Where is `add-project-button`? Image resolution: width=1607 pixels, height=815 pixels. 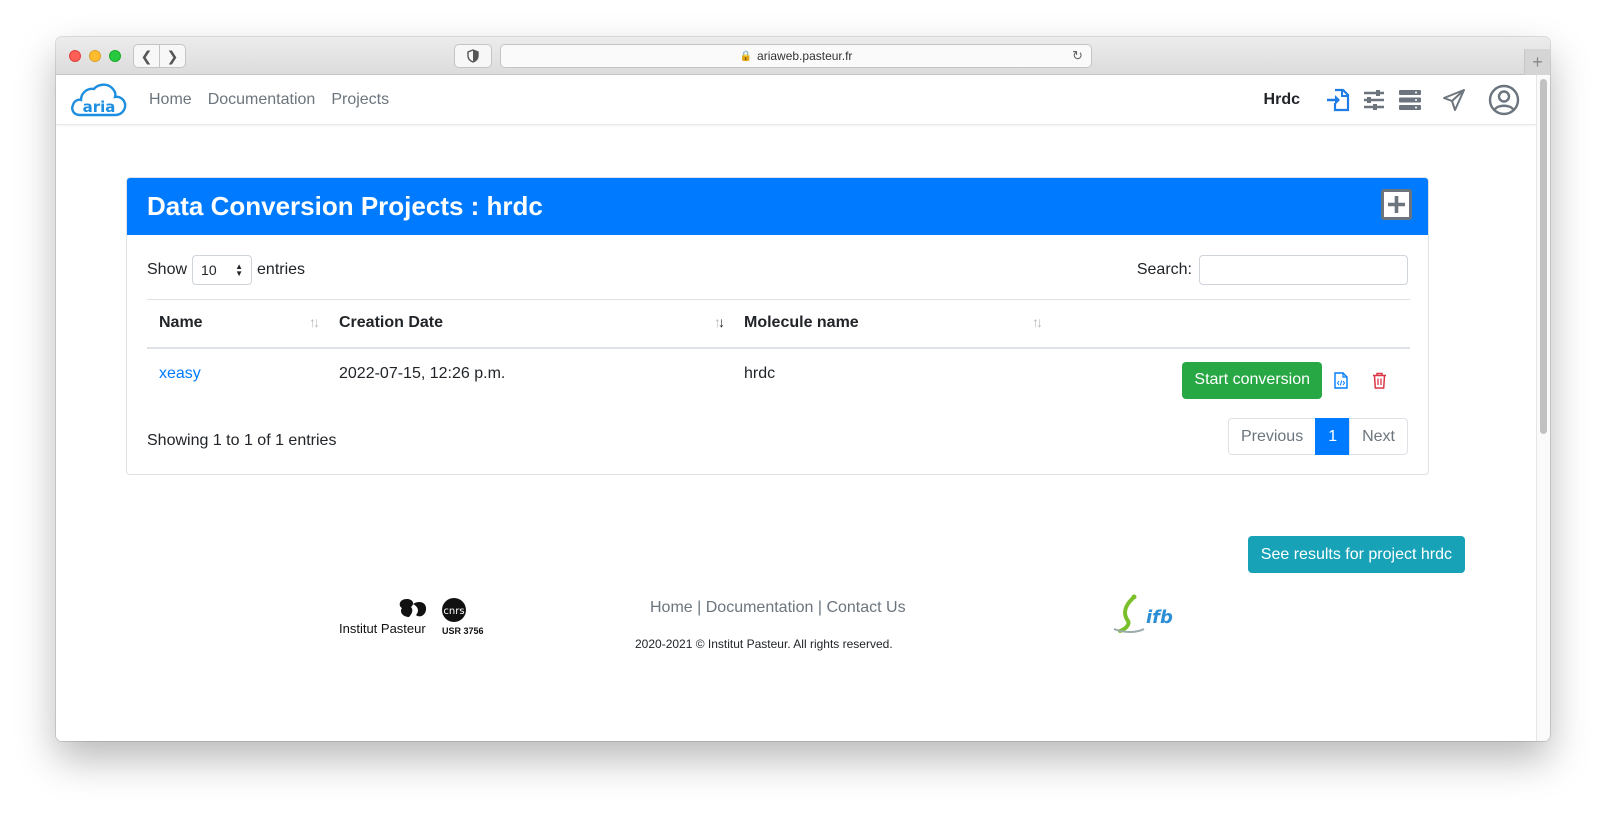 add-project-button is located at coordinates (1396, 204).